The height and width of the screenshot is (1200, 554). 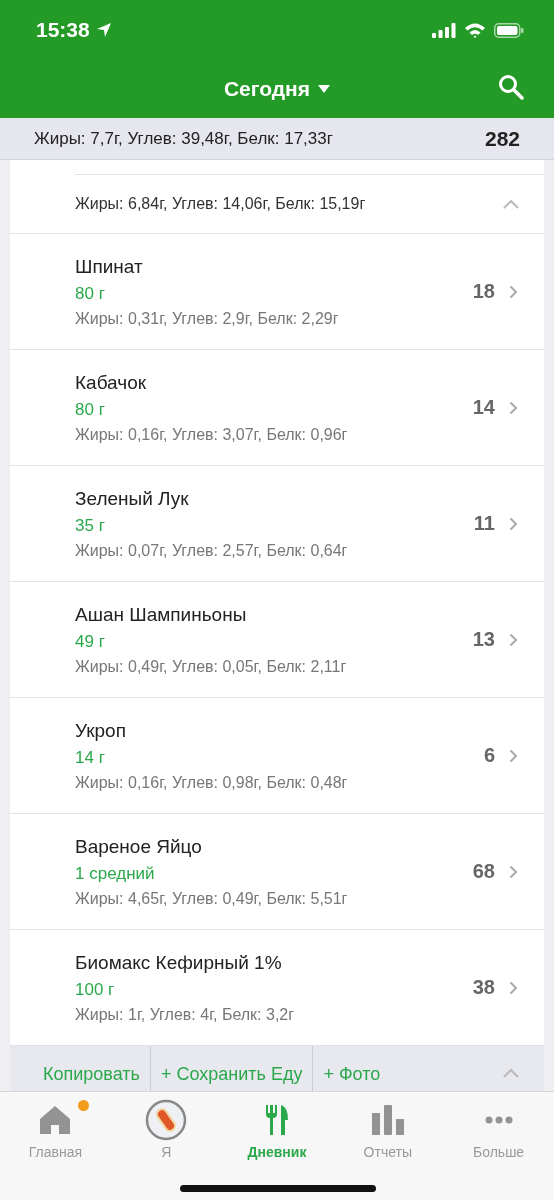 What do you see at coordinates (211, 550) in the screenshot?
I see `food-macros: Жиры: 0,07г, Углев: 2,57г, Белк: 0,64г` at bounding box center [211, 550].